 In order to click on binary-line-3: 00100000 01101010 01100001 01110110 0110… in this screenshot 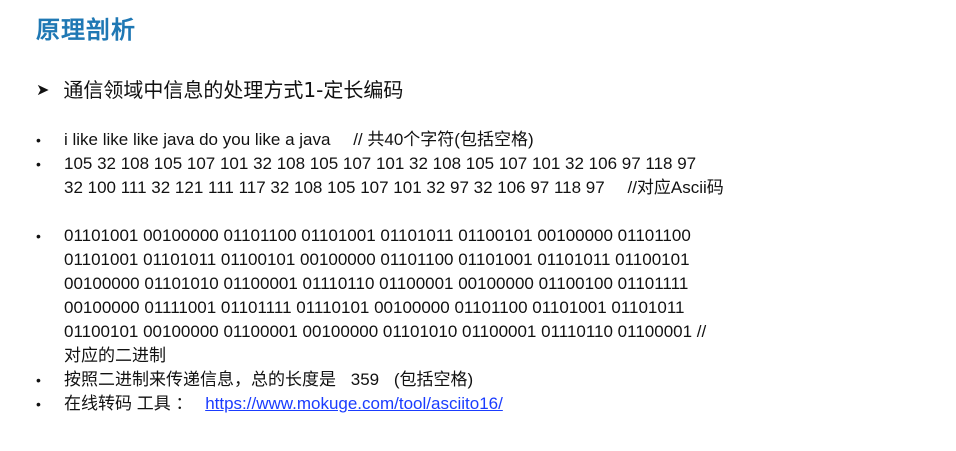, I will do `click(376, 283)`.